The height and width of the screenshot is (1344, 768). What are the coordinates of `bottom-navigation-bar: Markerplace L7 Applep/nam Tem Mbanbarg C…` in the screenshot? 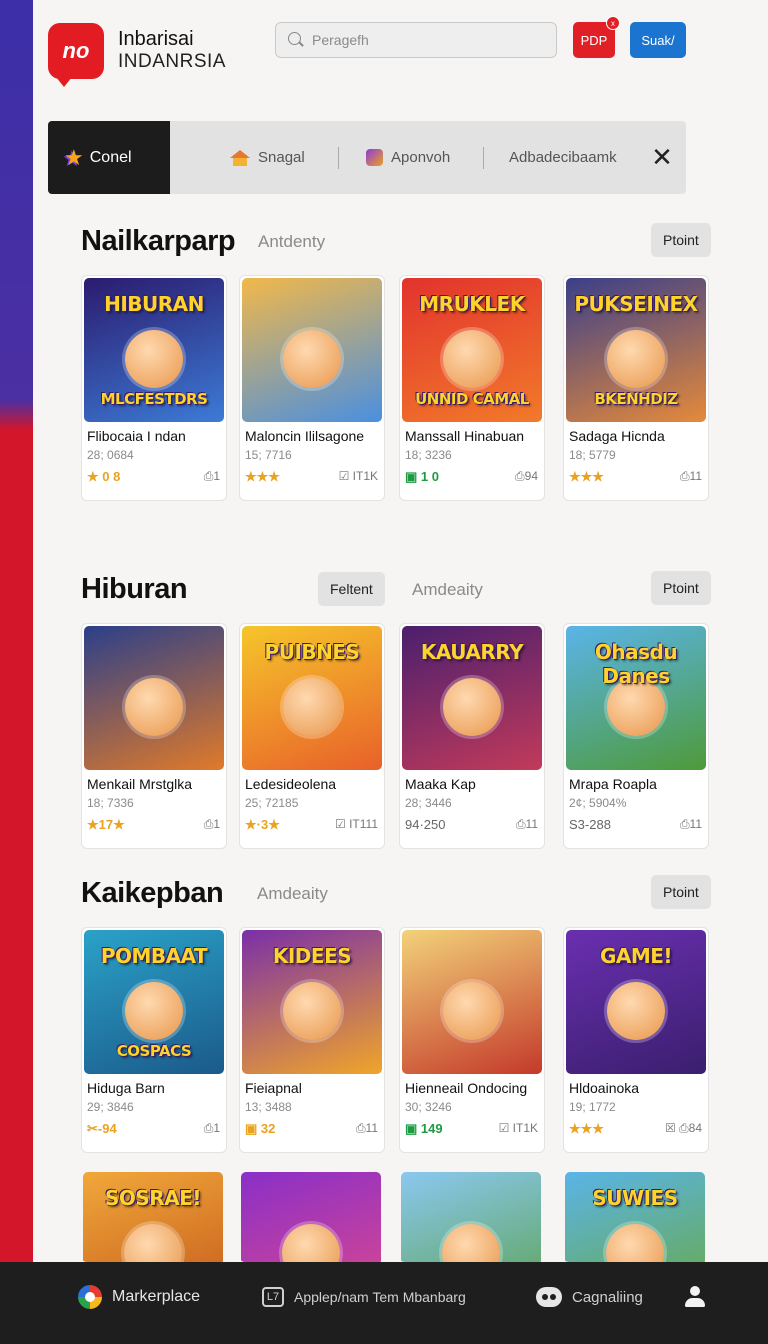 It's located at (384, 1303).